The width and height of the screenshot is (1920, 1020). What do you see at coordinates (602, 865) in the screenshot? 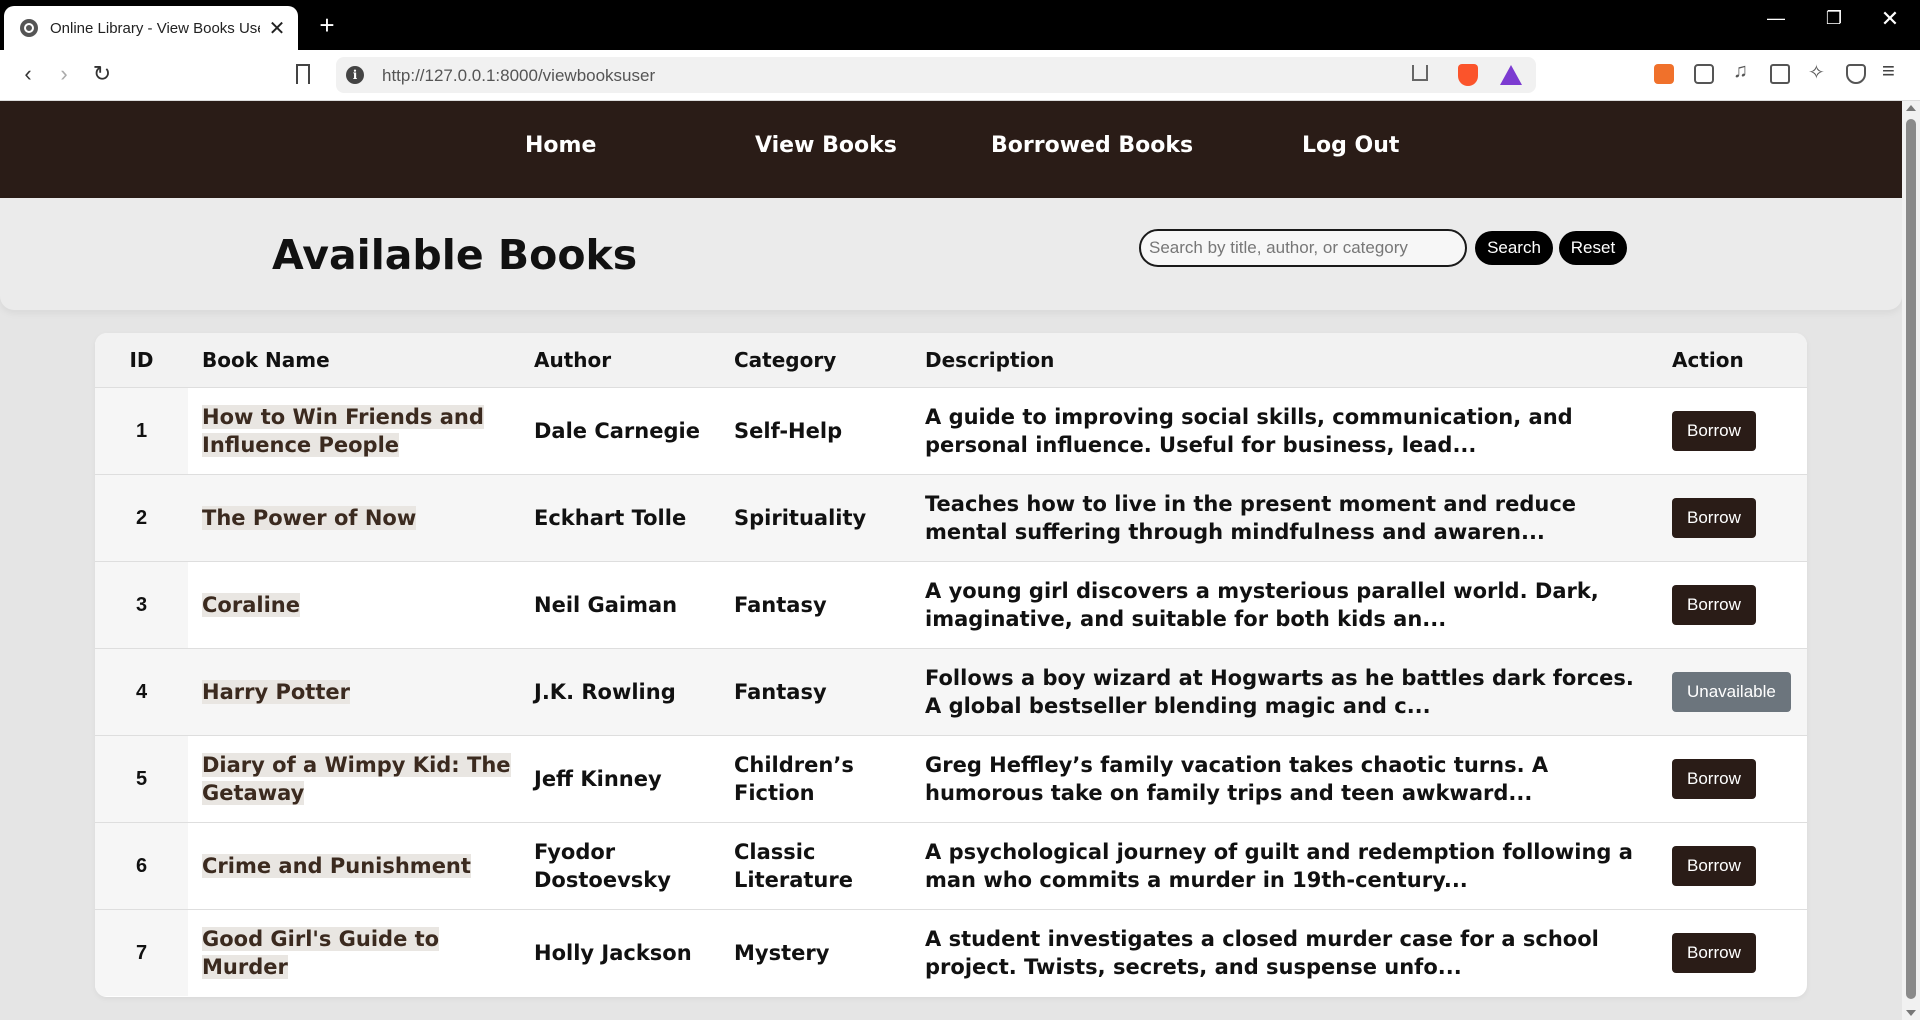
I see `book-author: Fyodor Dostoevsky` at bounding box center [602, 865].